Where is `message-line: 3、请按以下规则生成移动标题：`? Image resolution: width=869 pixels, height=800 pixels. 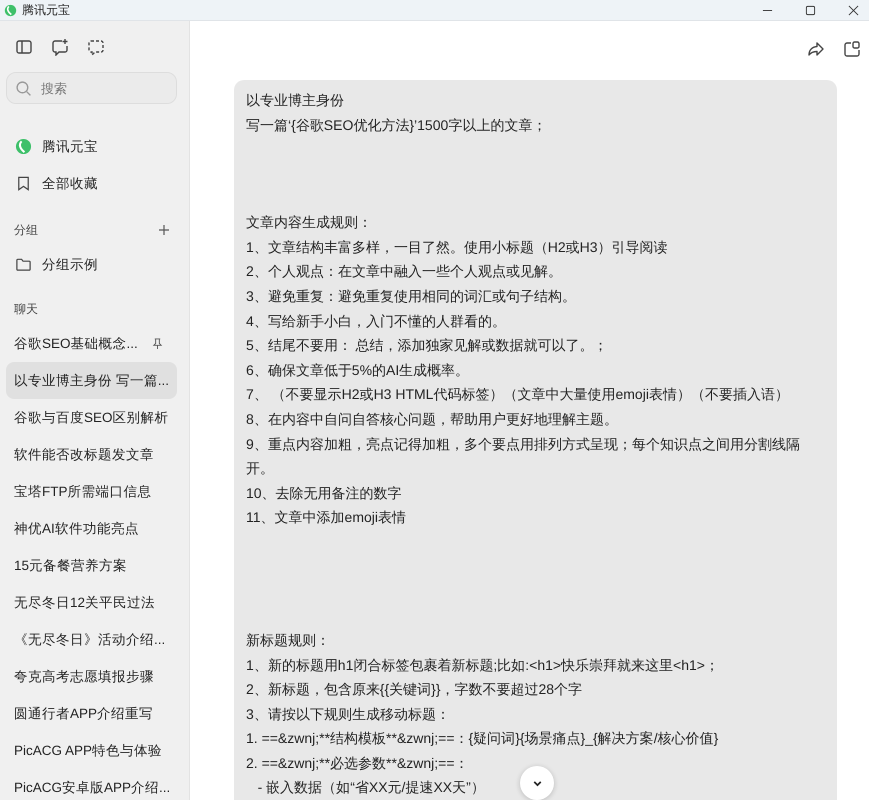 message-line: 3、请按以下规则生成移动标题： is located at coordinates (348, 714).